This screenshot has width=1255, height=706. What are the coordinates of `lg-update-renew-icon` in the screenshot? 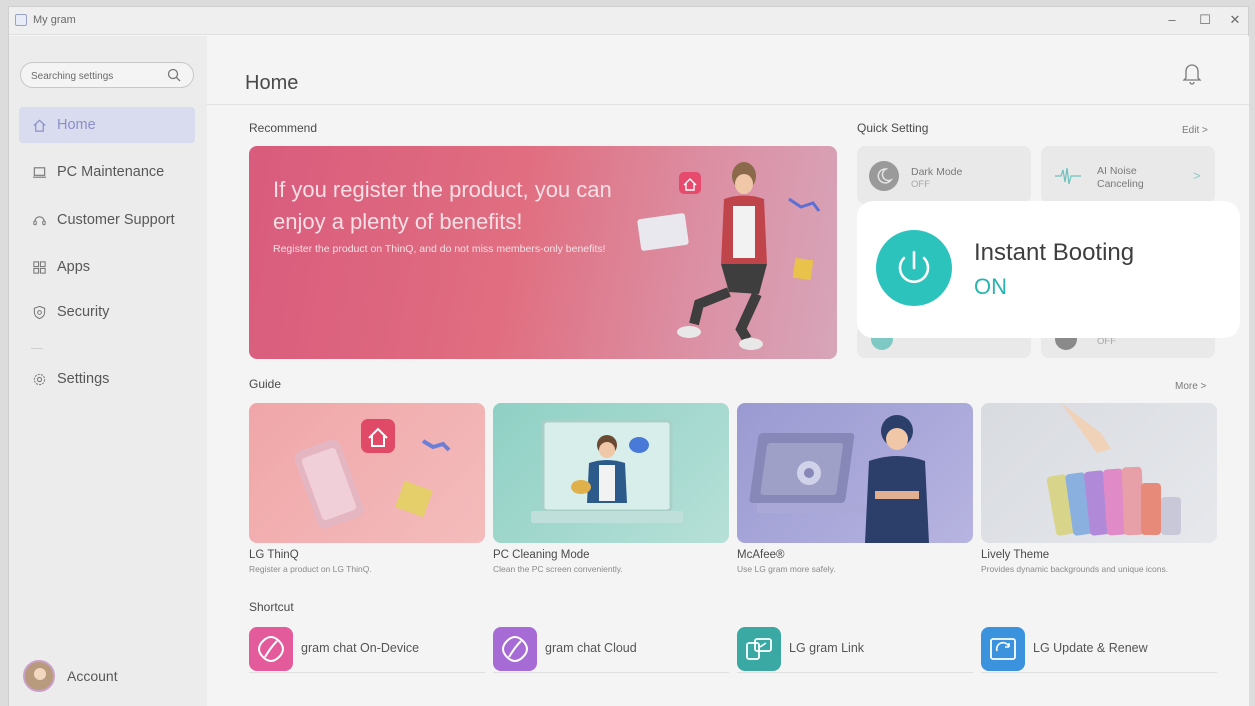 It's located at (1003, 649).